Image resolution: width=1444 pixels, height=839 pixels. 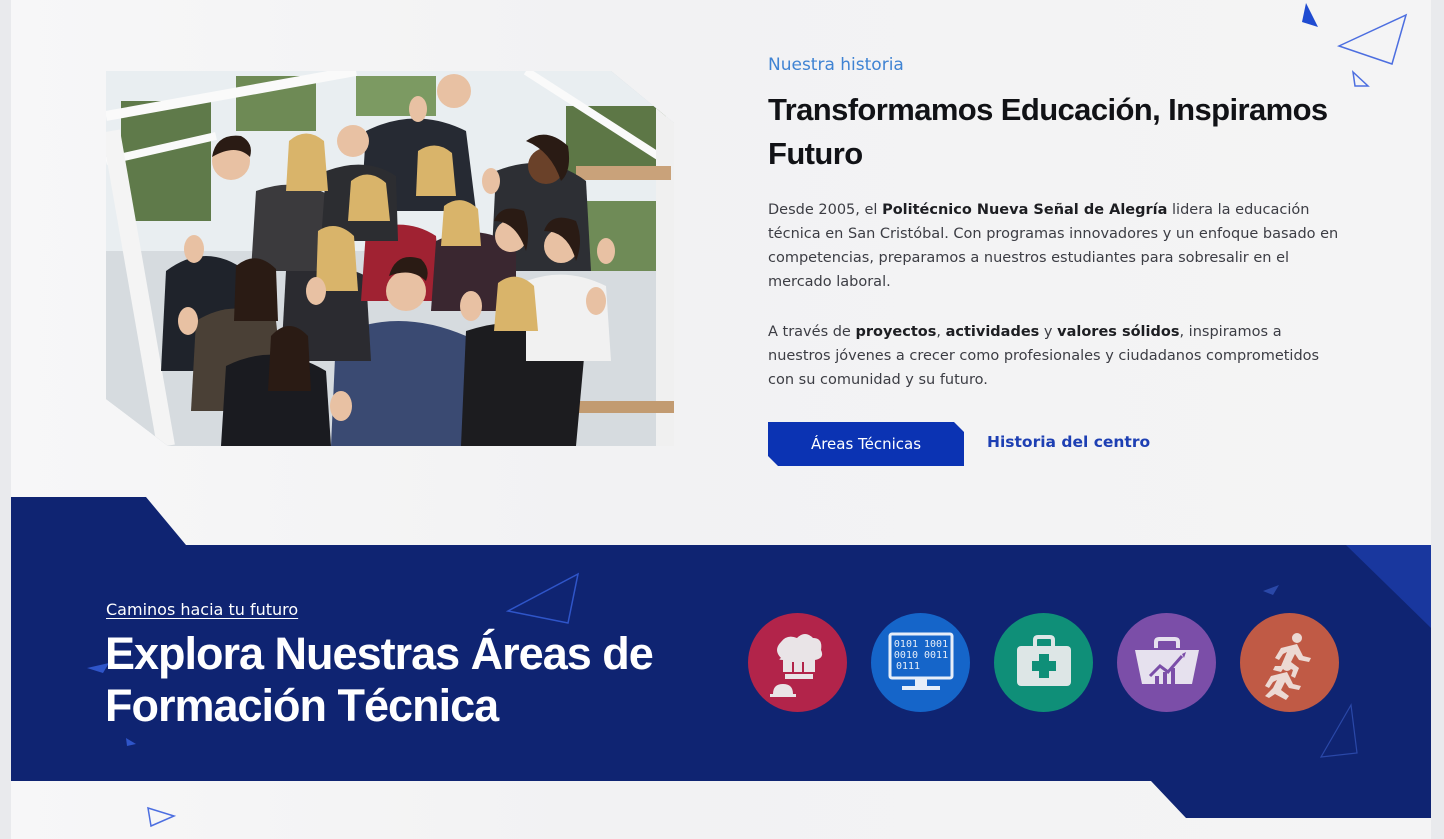 I want to click on running-people-icon, so click(x=1287, y=666).